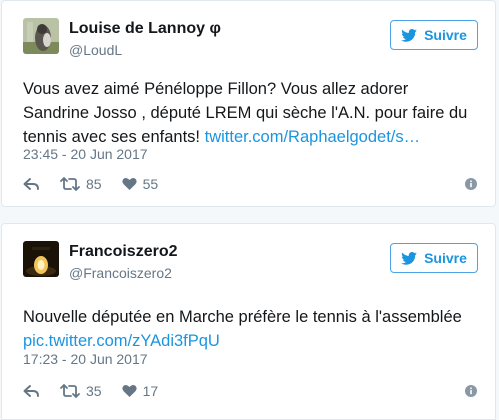 This screenshot has height=420, width=499. What do you see at coordinates (140, 391) in the screenshot?
I see `like-button: 17` at bounding box center [140, 391].